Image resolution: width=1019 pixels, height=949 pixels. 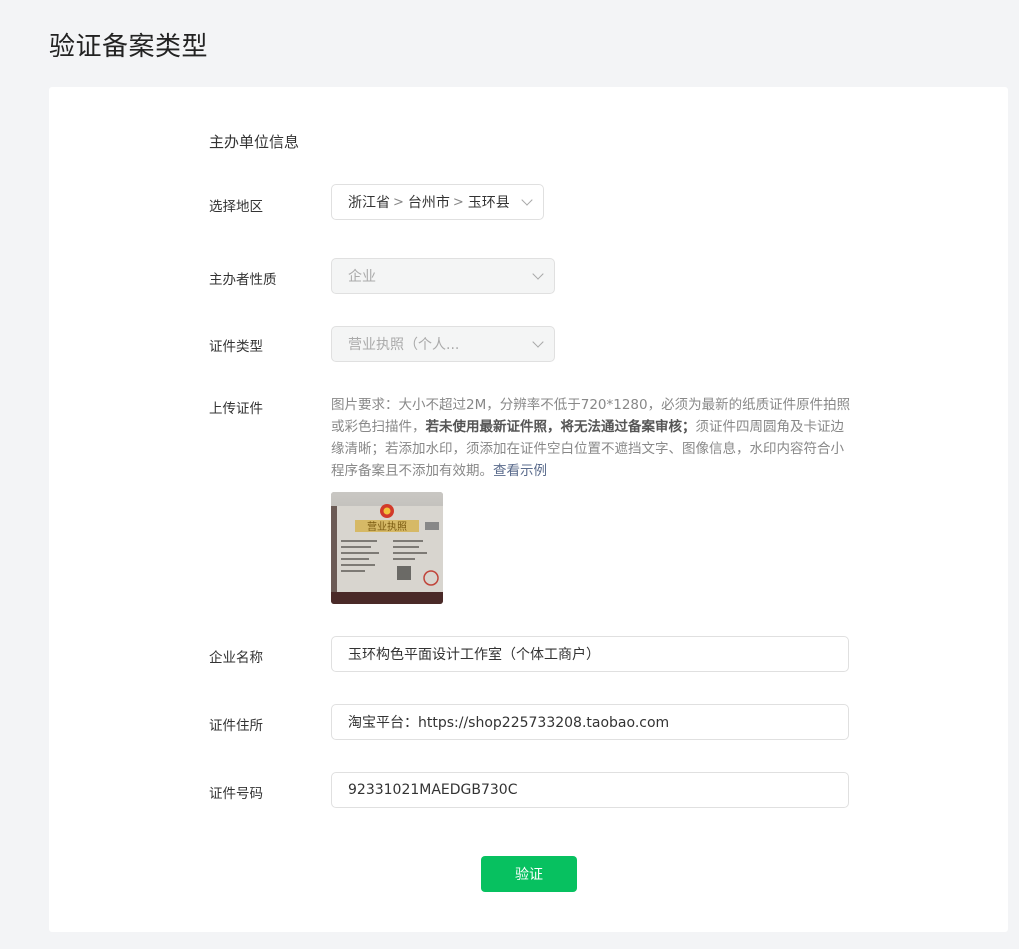 What do you see at coordinates (362, 277) in the screenshot?
I see `organizer-type-value: 企业` at bounding box center [362, 277].